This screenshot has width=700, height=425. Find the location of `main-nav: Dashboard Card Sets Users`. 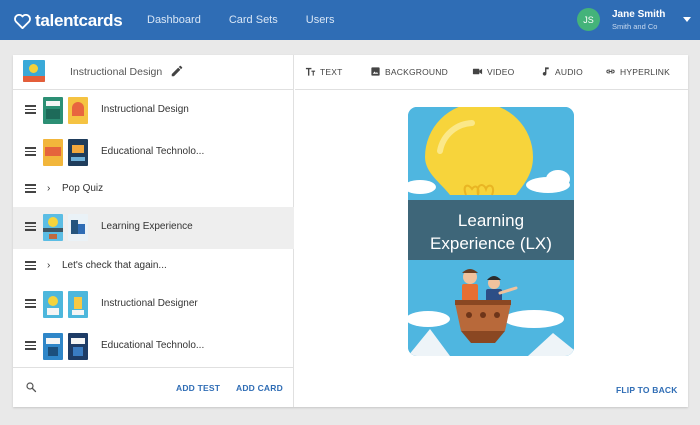

main-nav: Dashboard Card Sets Users is located at coordinates (254, 20).